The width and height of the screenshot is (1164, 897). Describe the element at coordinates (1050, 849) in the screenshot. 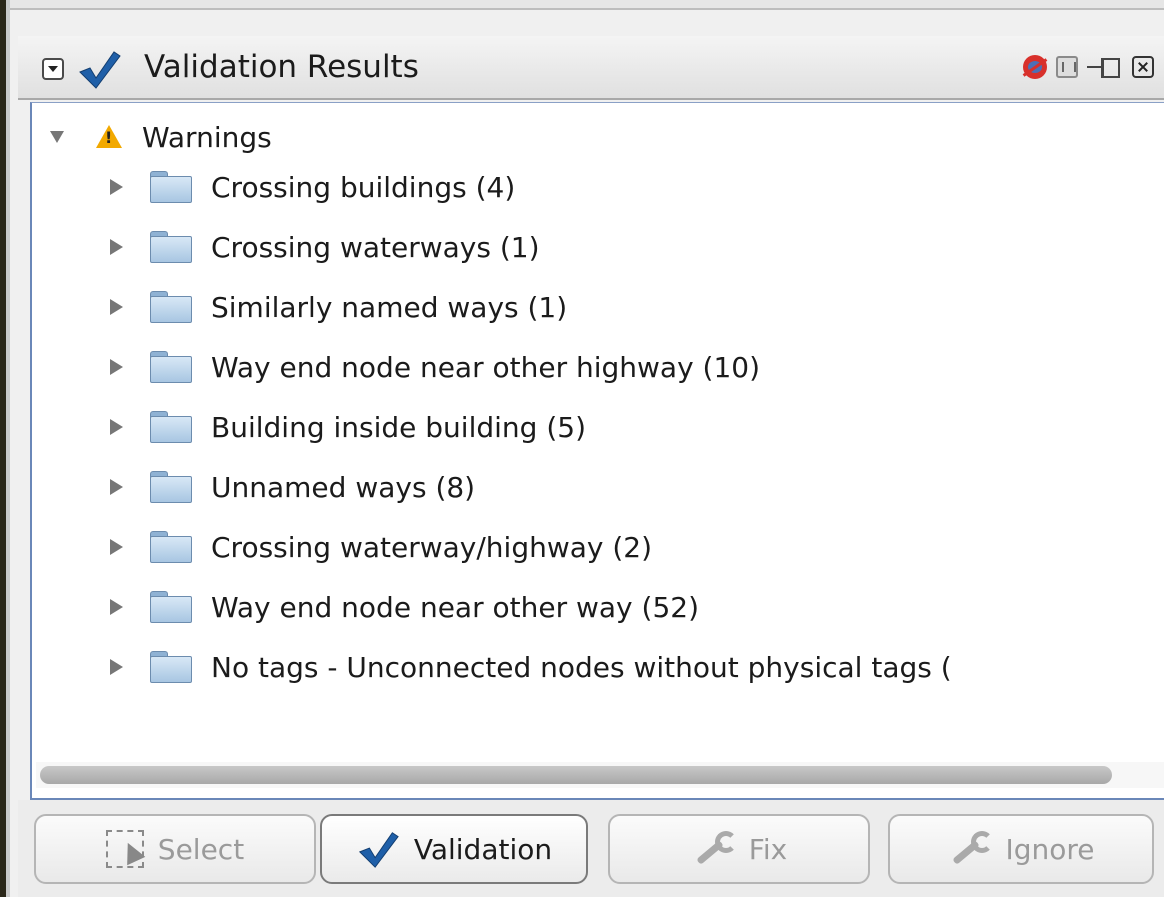

I see `ignore-button-label: Ignore` at that location.